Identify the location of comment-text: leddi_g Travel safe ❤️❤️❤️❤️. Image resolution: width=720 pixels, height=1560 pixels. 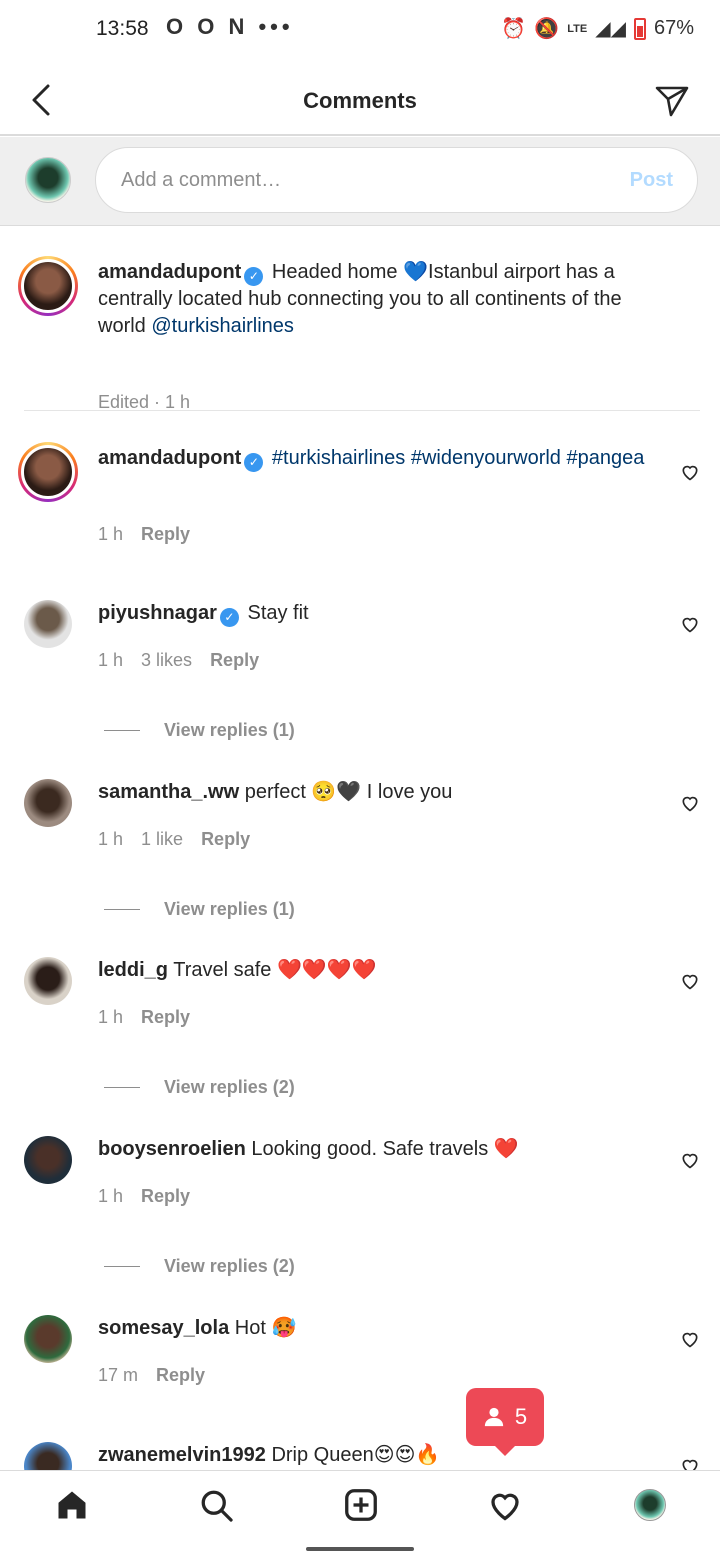
(378, 970).